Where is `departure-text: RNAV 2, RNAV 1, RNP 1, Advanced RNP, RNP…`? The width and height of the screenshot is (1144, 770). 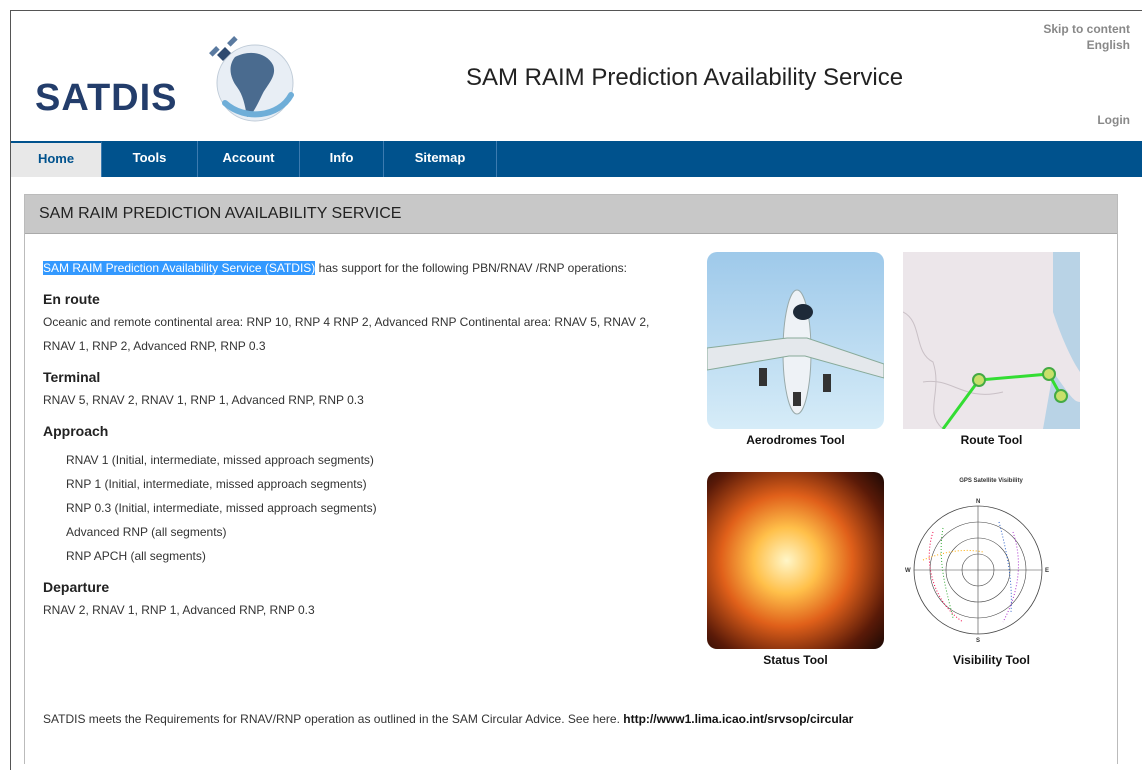
departure-text: RNAV 2, RNAV 1, RNP 1, Advanced RNP, RNP… is located at coordinates (179, 610).